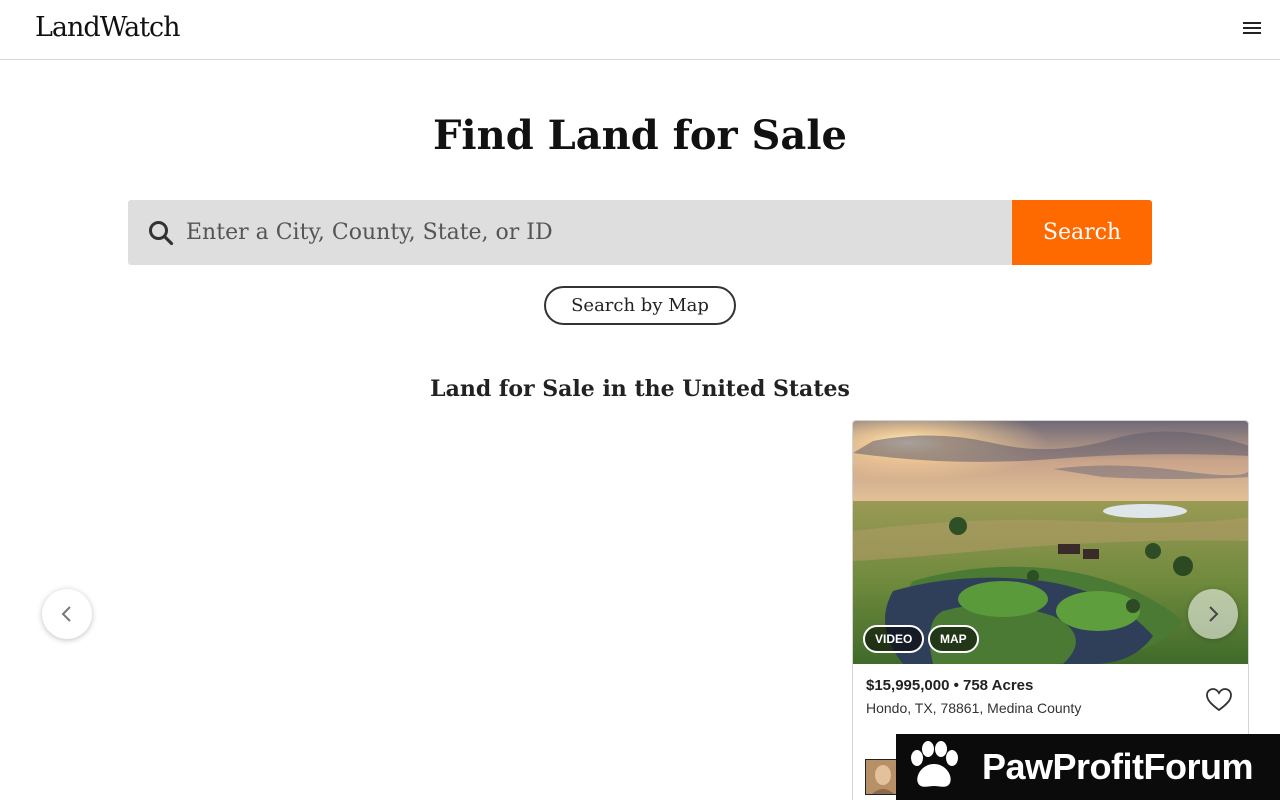 The image size is (1280, 800). I want to click on watermark-banner: PawProfitForum, so click(1088, 767).